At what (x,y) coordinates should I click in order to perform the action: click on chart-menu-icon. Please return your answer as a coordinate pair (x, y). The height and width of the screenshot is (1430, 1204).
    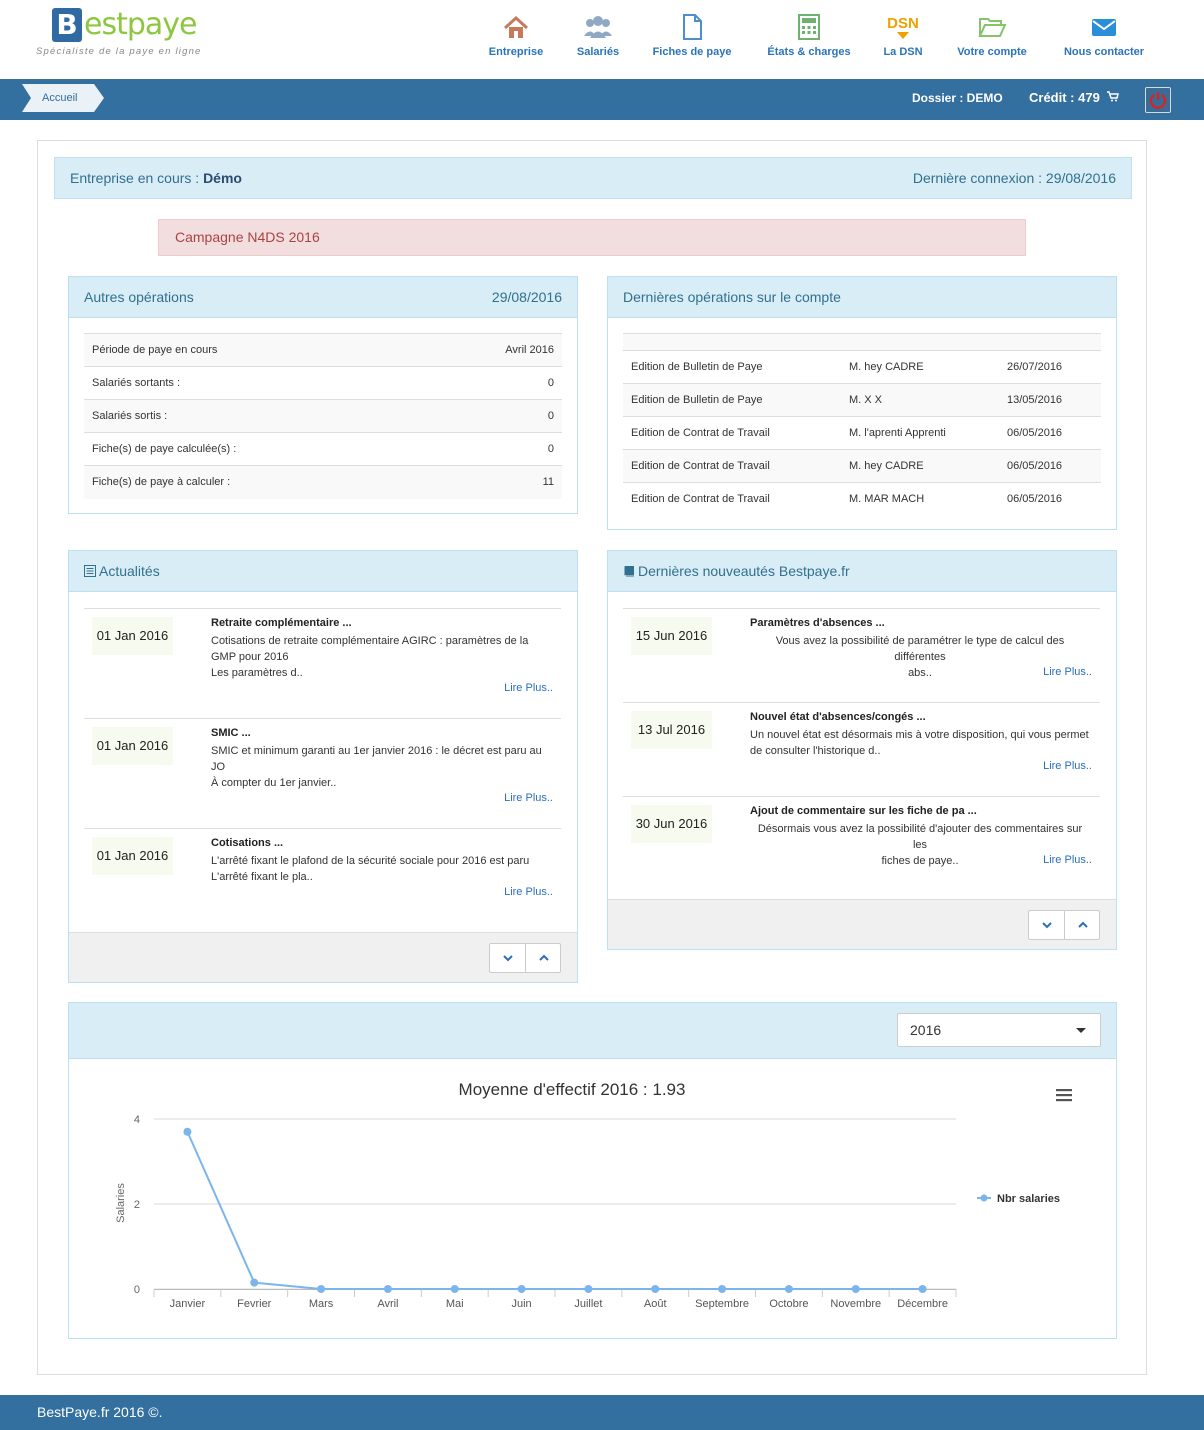
    Looking at the image, I should click on (1064, 1095).